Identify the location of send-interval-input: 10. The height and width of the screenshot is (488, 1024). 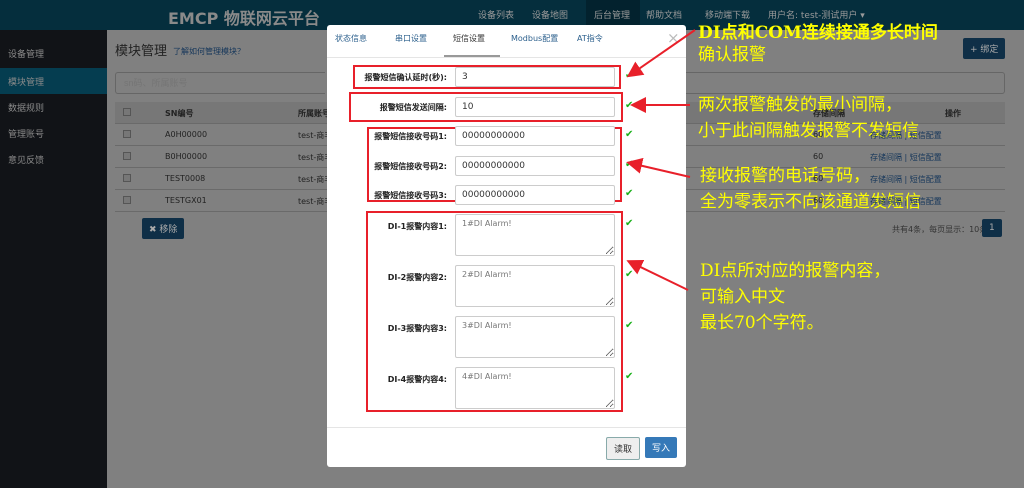
(535, 107).